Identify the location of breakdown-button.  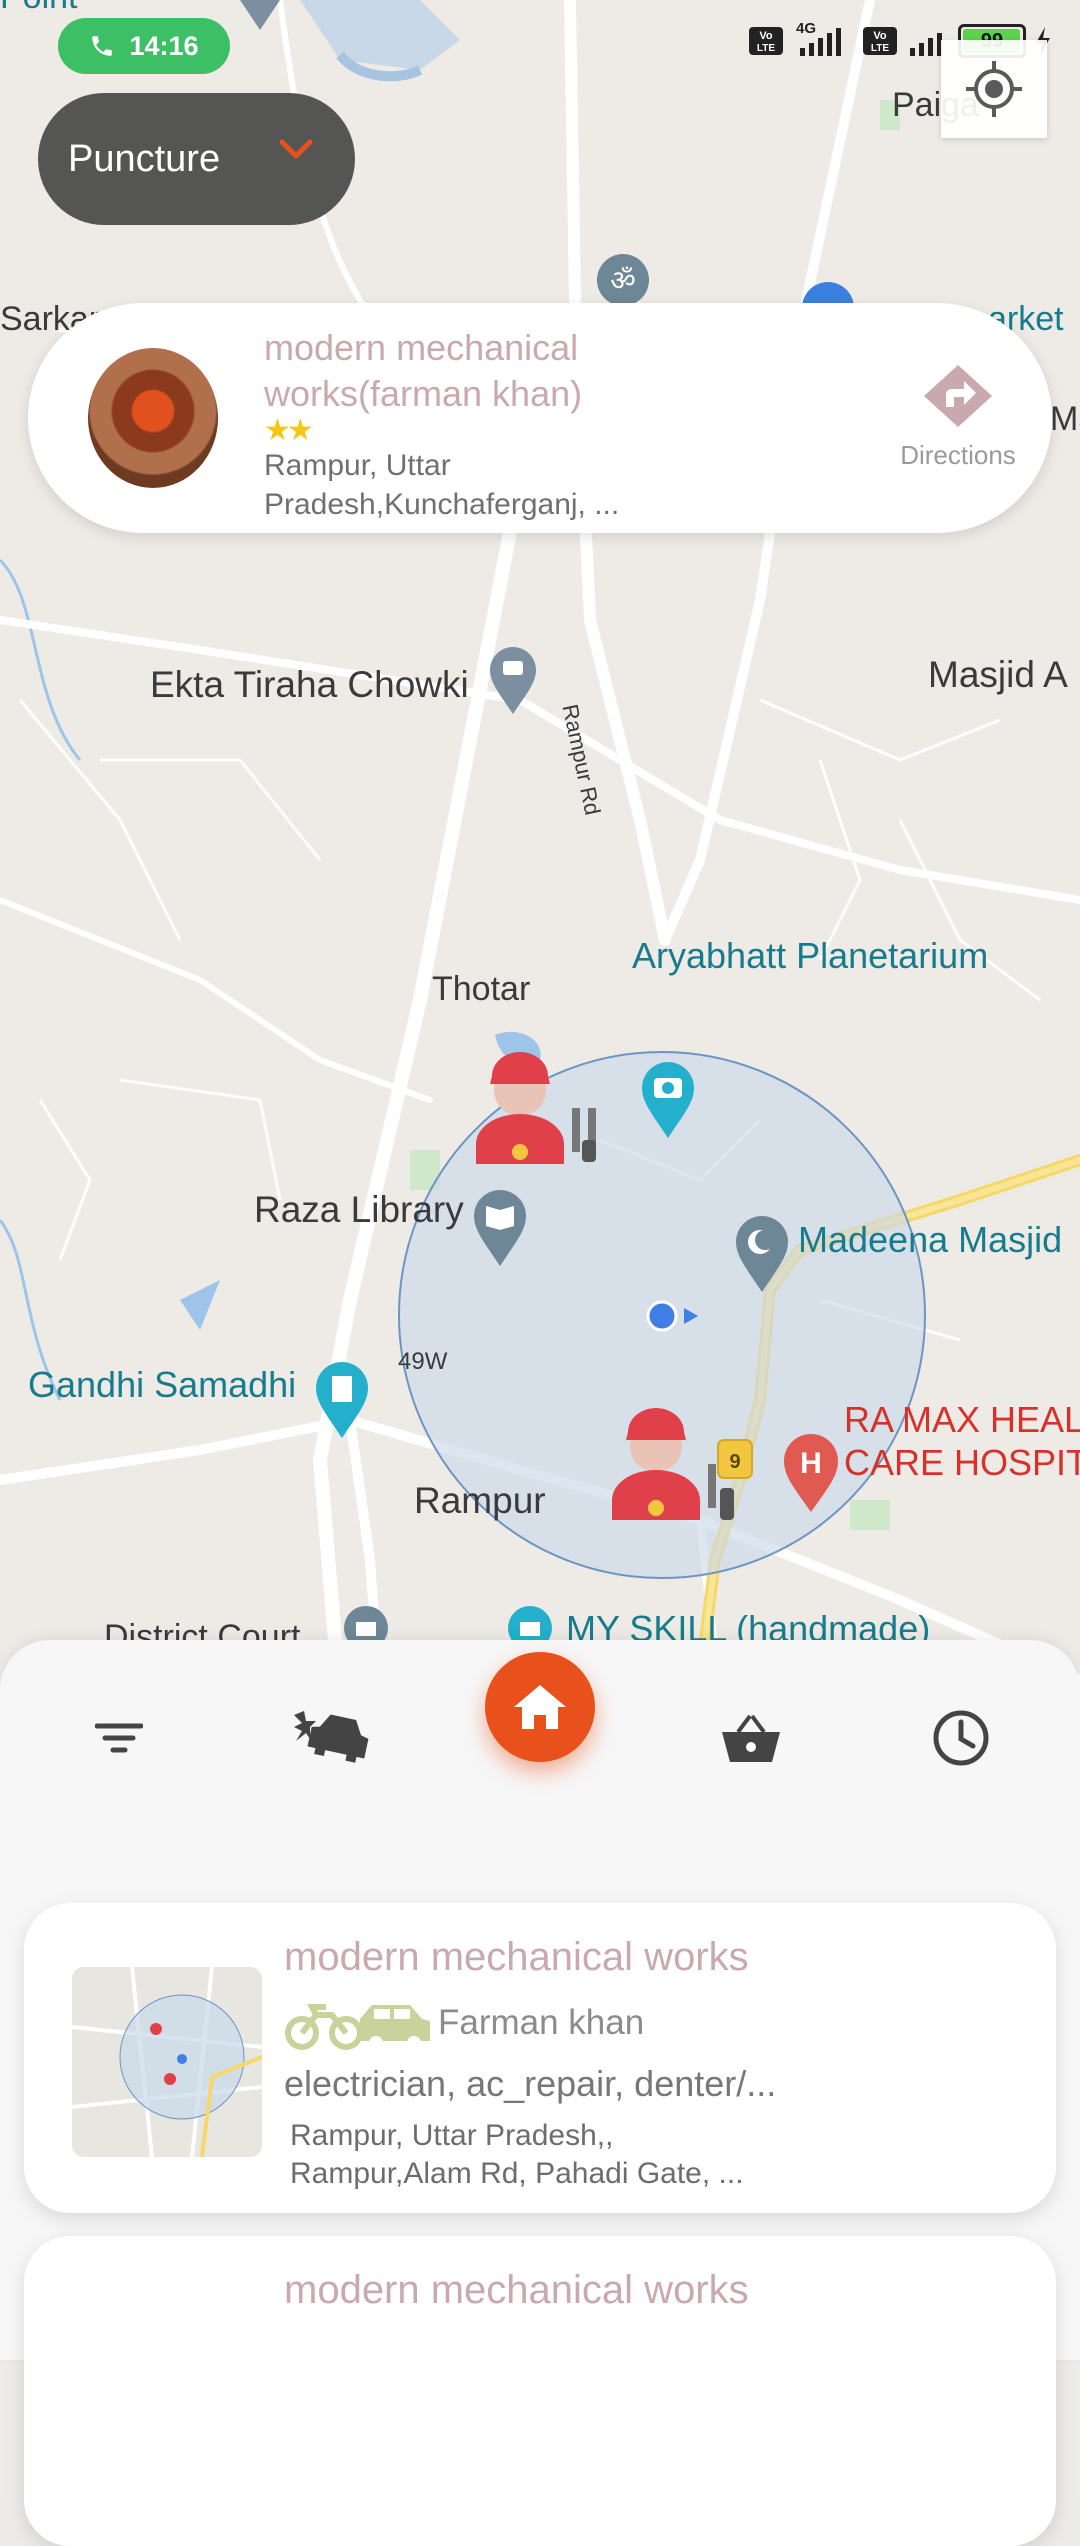
(335, 1738).